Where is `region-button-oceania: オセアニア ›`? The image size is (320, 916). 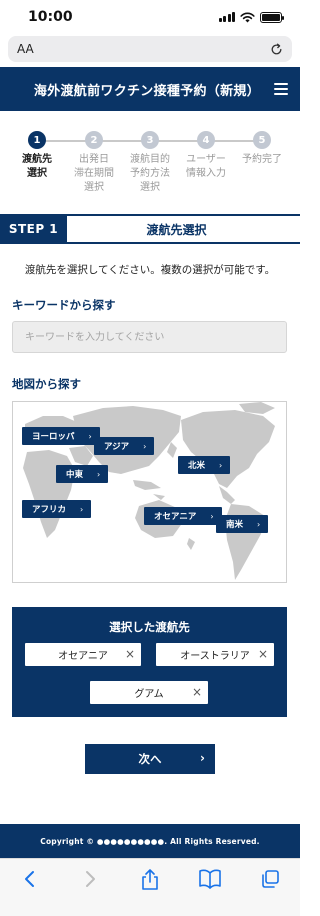
region-button-oceania: オセアニア › is located at coordinates (183, 516).